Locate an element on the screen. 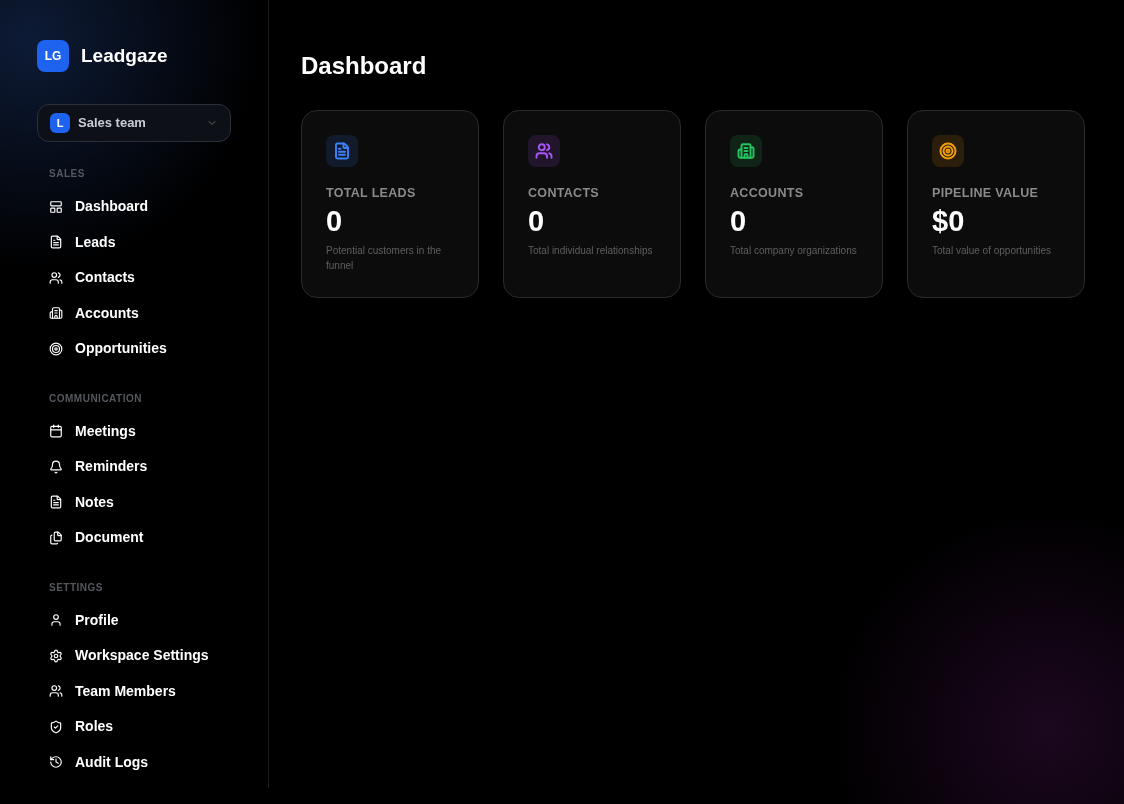 Image resolution: width=1124 pixels, height=804 pixels. nav-item: Profile is located at coordinates (134, 620).